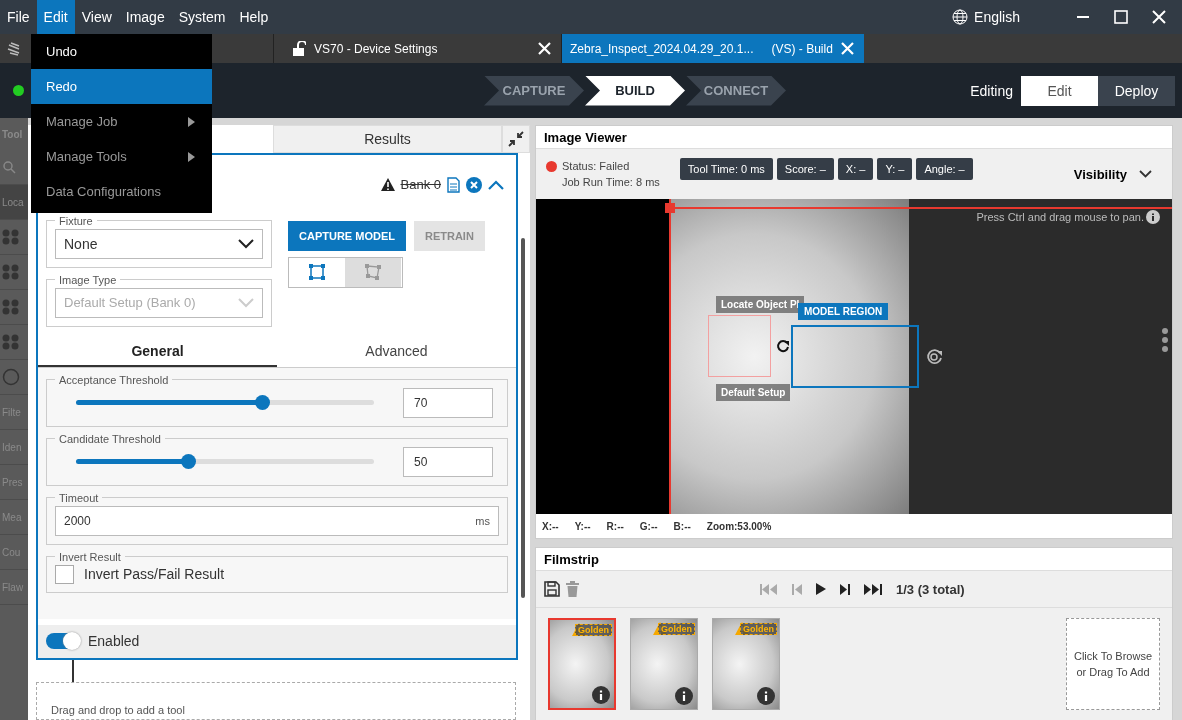 The width and height of the screenshot is (1182, 720). Describe the element at coordinates (254, 17) in the screenshot. I see `menu-item: Help` at that location.